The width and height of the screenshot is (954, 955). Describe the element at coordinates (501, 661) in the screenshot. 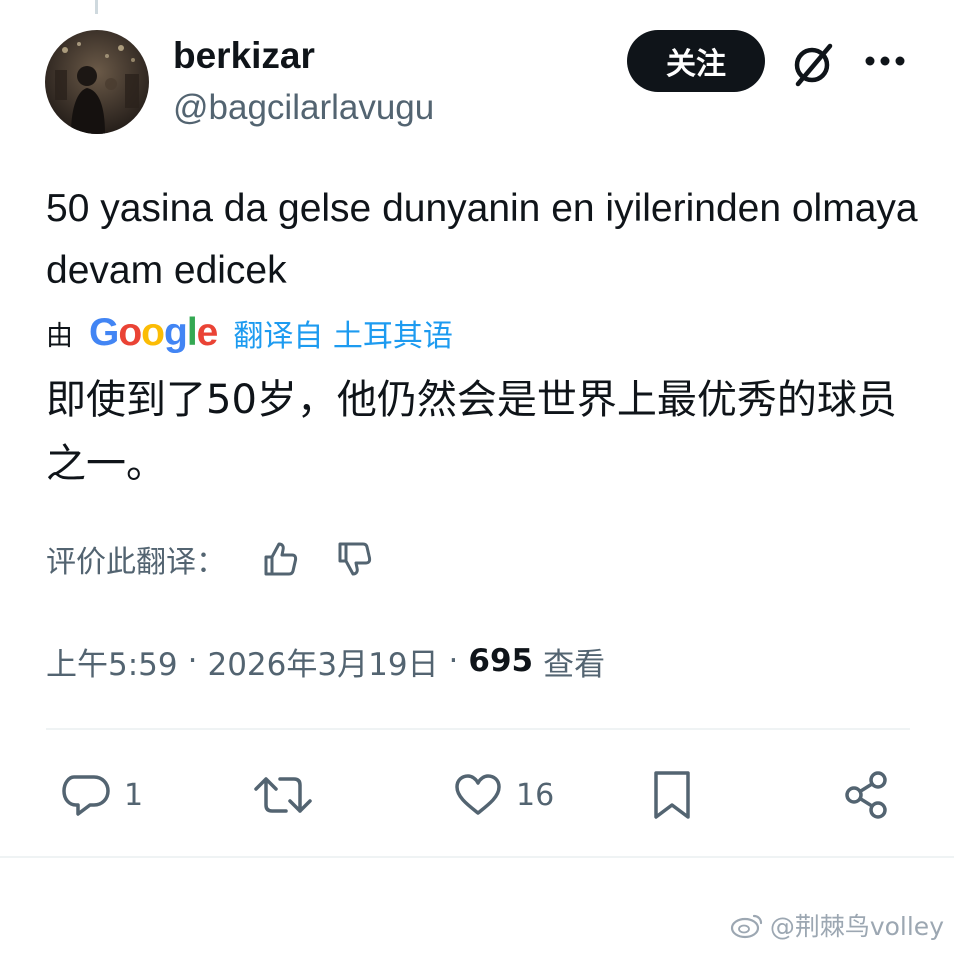

I see `views-count: 695` at that location.